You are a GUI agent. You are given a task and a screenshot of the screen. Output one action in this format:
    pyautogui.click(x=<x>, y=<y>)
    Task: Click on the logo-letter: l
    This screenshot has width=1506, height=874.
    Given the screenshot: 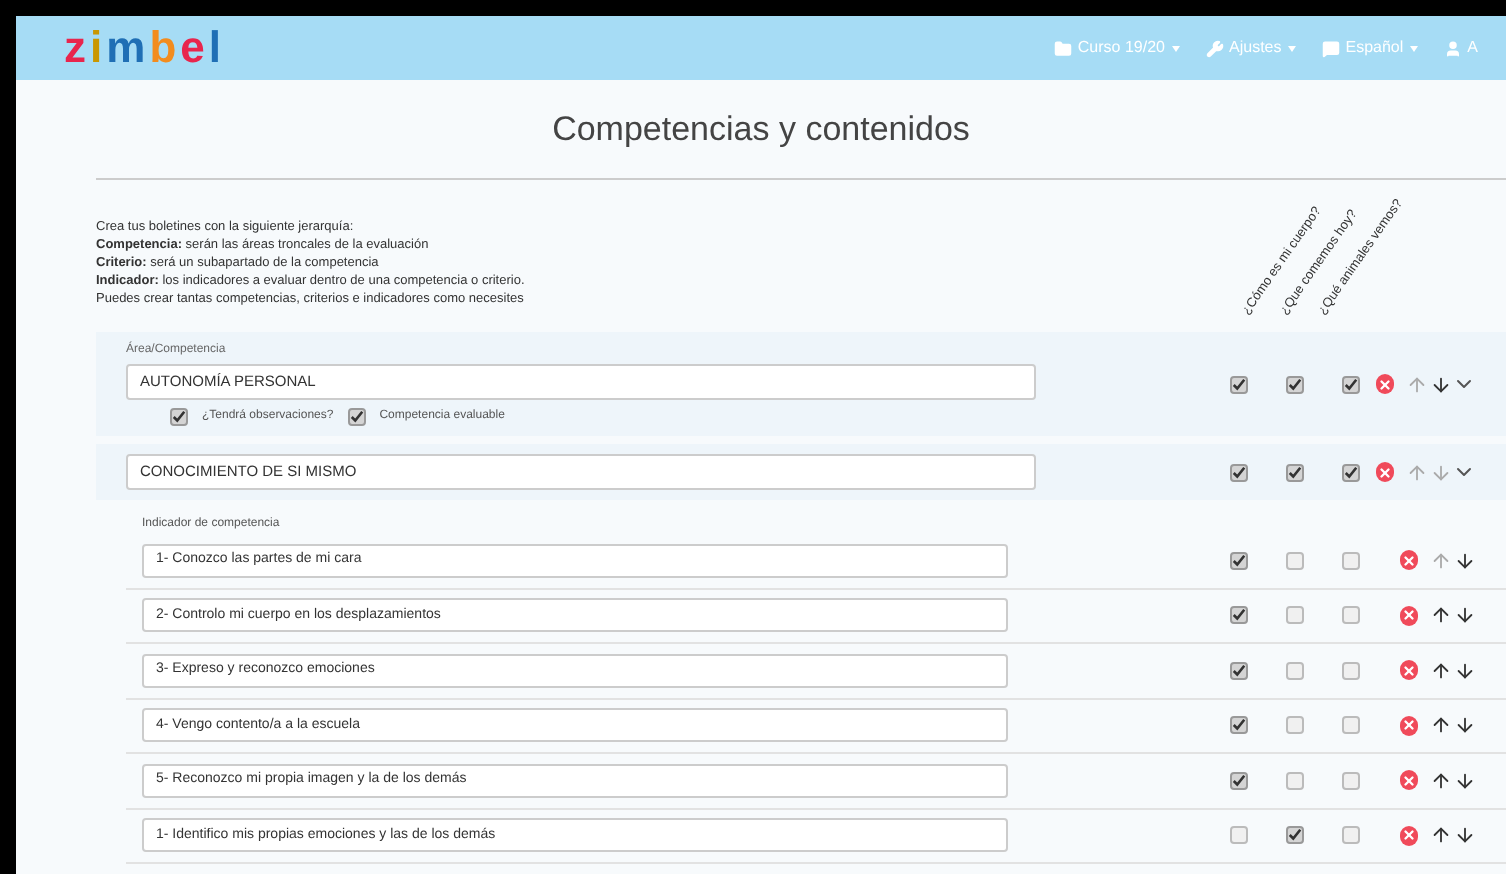 What is the action you would take?
    pyautogui.click(x=217, y=48)
    